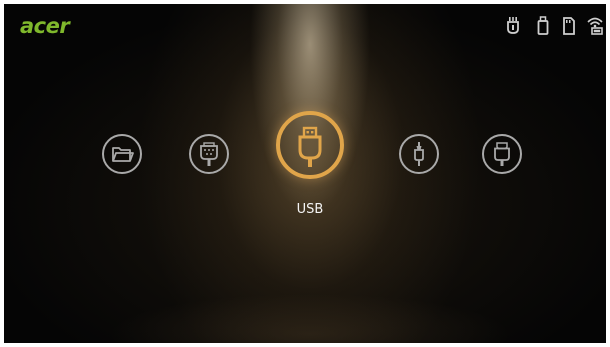  I want to click on vga-connector-icon, so click(209, 154).